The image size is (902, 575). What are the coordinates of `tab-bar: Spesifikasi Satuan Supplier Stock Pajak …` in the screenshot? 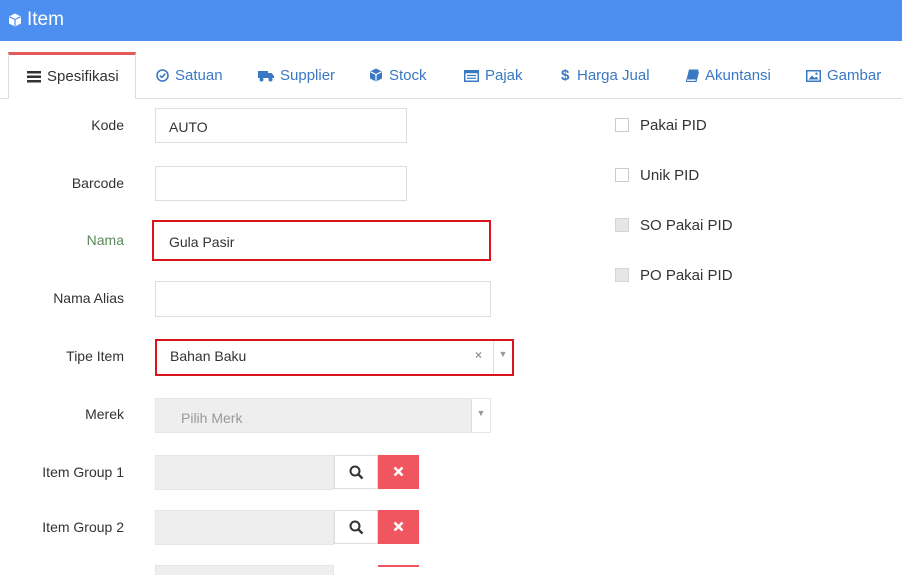 It's located at (451, 75).